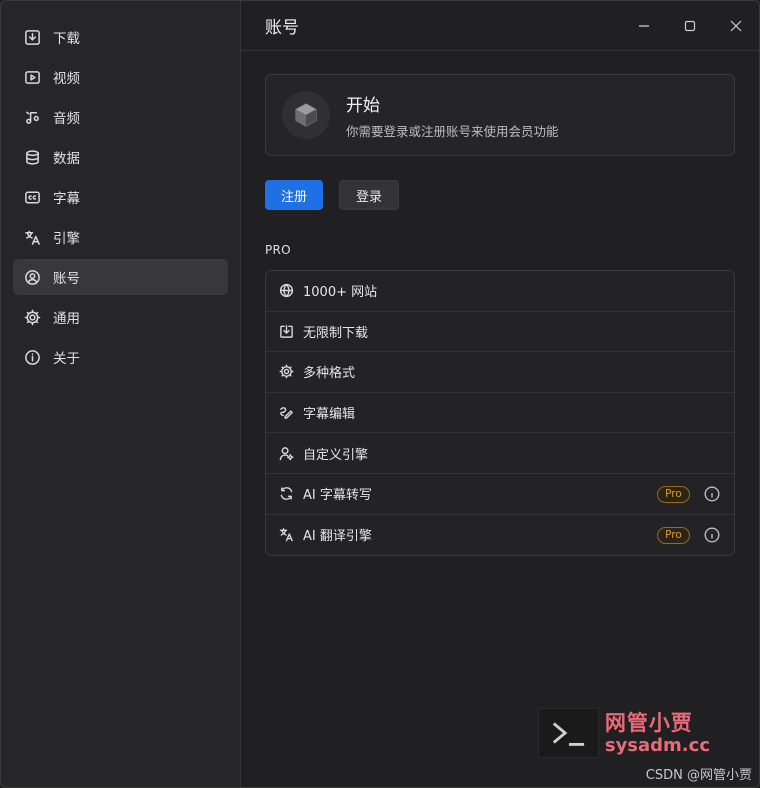 This screenshot has height=788, width=760. I want to click on sidebar-item-audio: 音频, so click(120, 117).